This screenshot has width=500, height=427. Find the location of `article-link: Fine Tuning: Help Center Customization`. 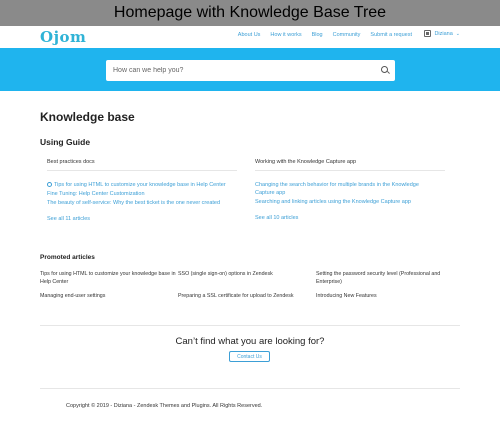

article-link: Fine Tuning: Help Center Customization is located at coordinates (142, 194).